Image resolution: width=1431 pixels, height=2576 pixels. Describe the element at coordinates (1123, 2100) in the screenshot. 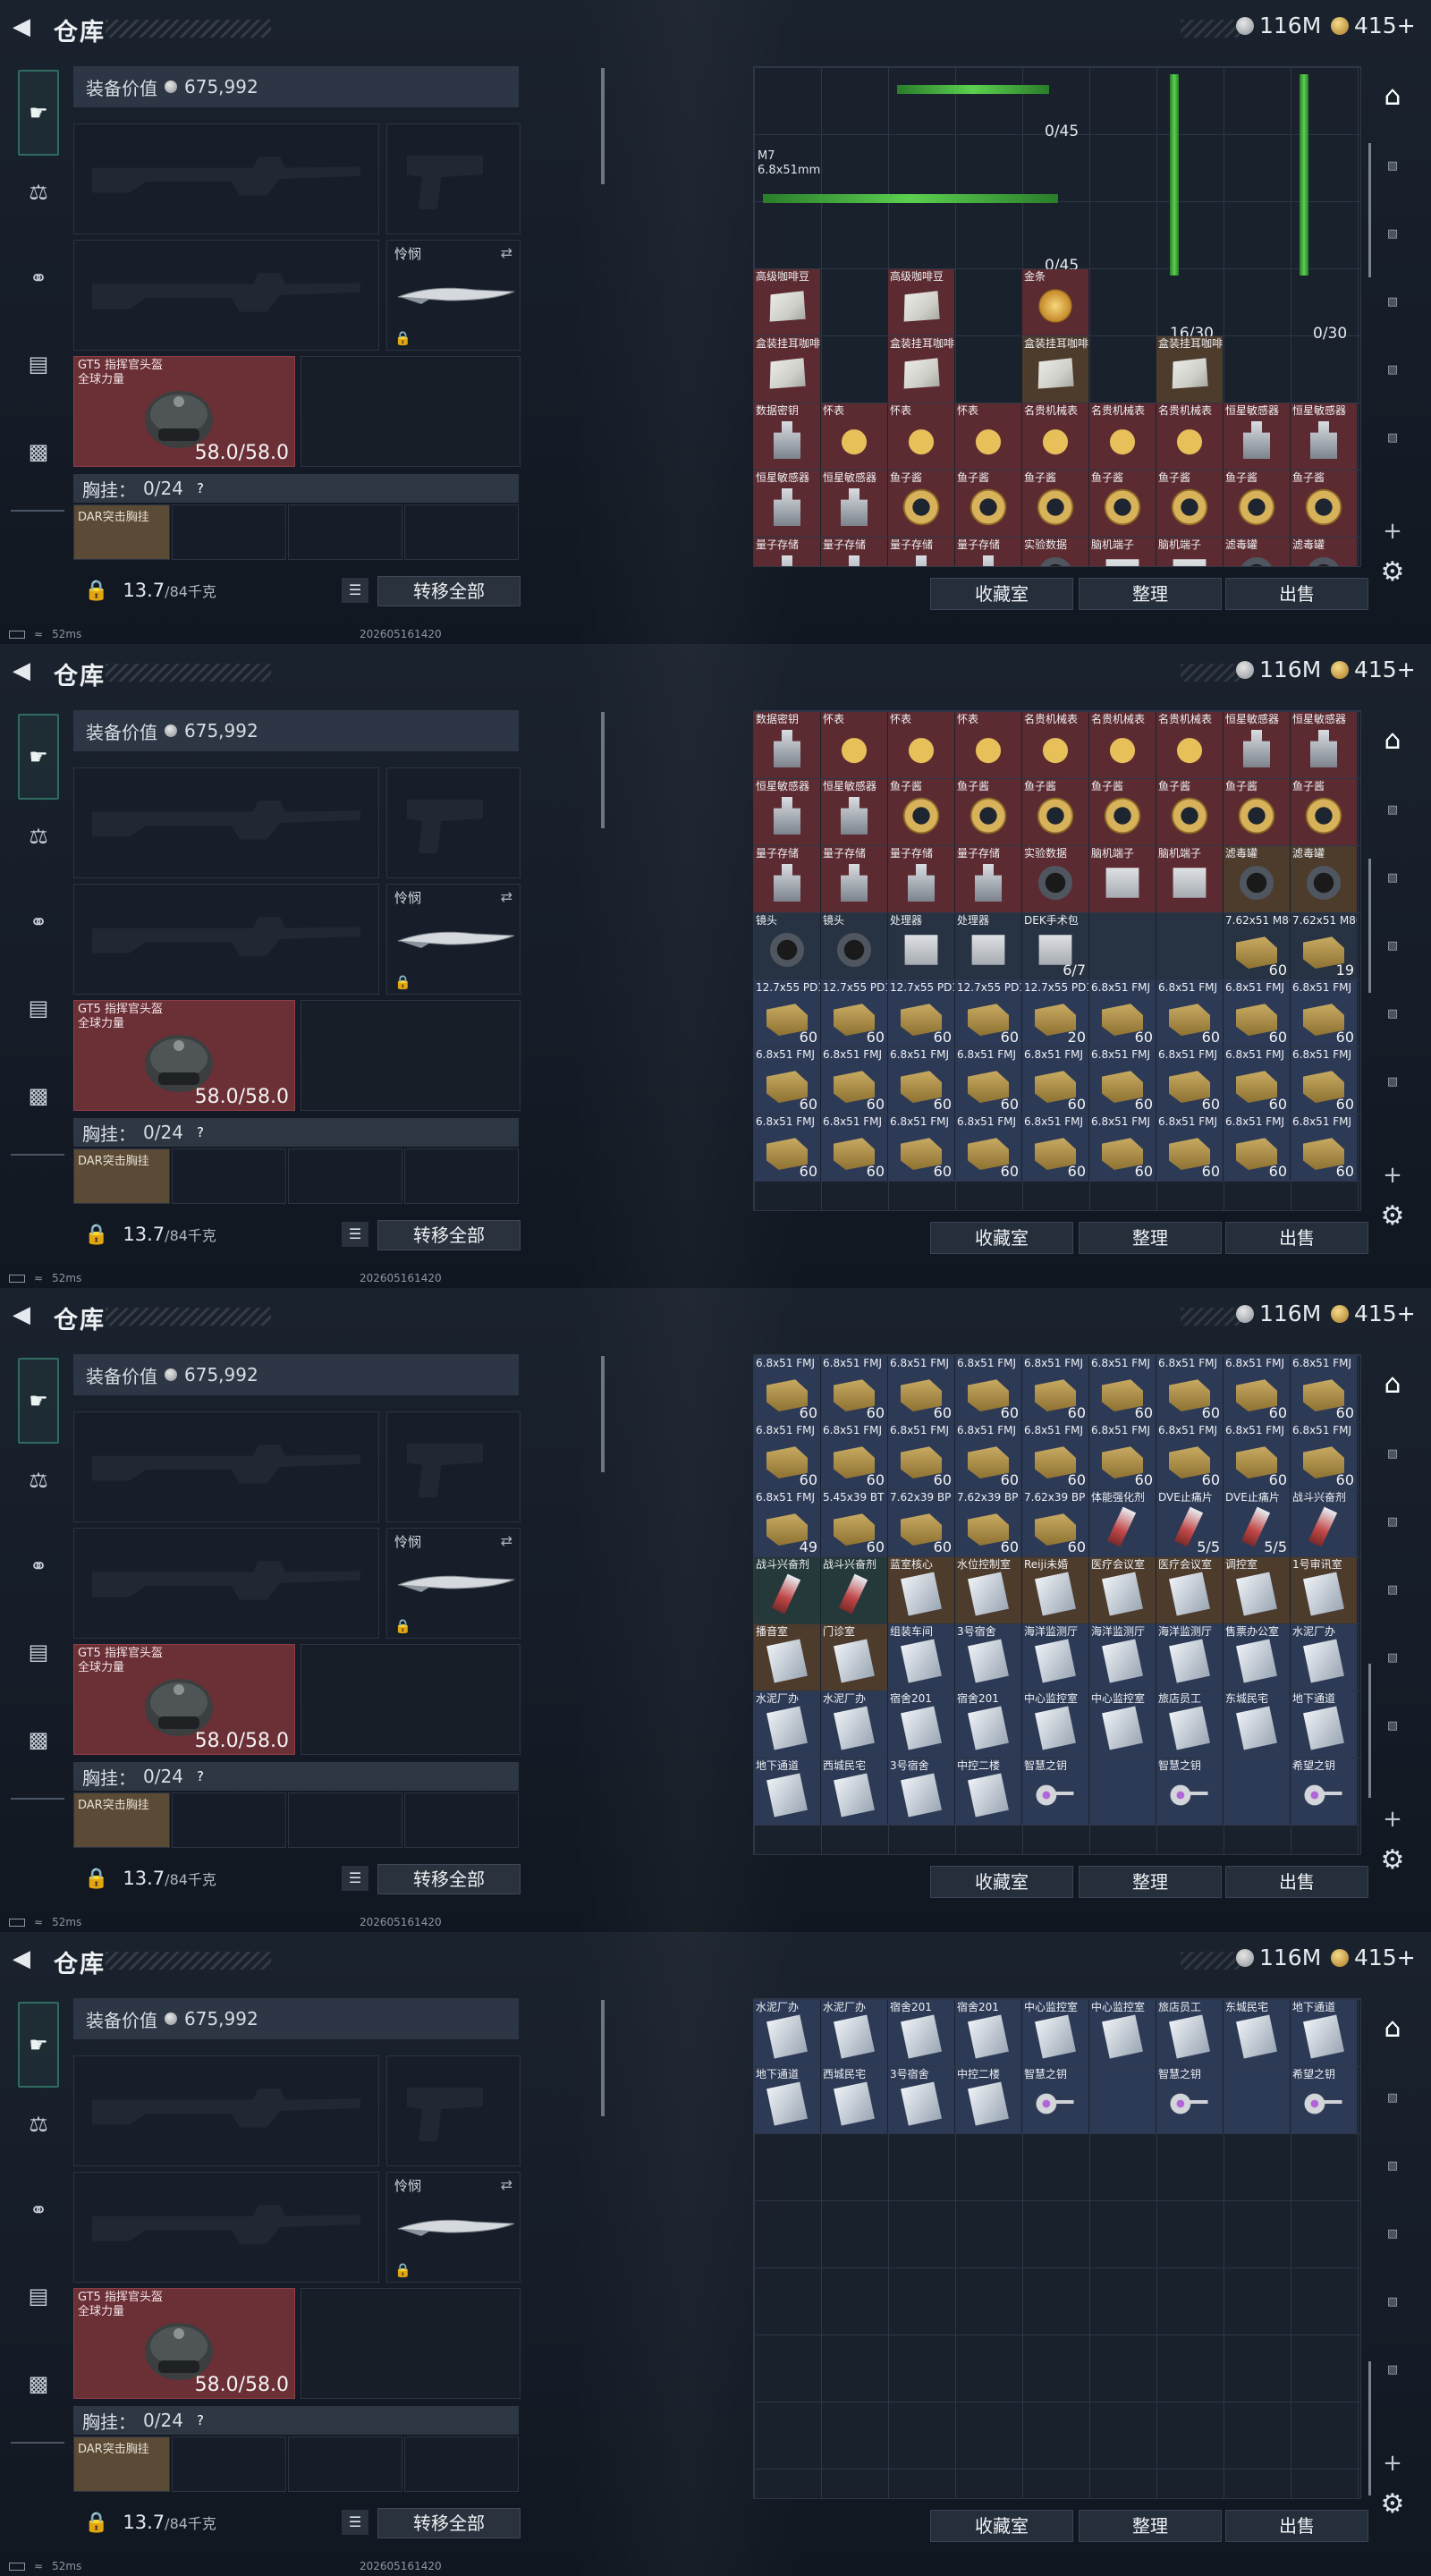

I see `storage-item` at that location.